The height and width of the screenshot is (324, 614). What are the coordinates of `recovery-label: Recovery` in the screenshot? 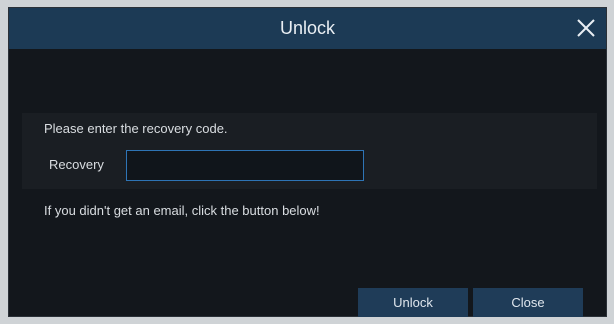 It's located at (76, 164).